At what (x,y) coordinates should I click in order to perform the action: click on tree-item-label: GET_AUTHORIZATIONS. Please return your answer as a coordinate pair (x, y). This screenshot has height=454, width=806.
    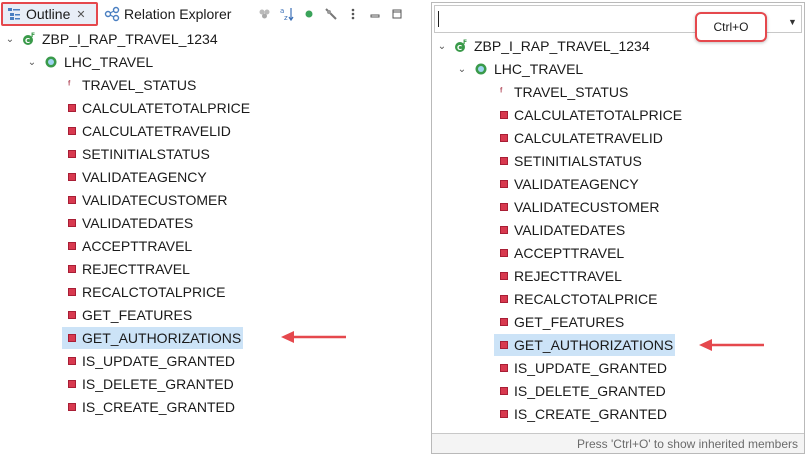
    Looking at the image, I should click on (594, 345).